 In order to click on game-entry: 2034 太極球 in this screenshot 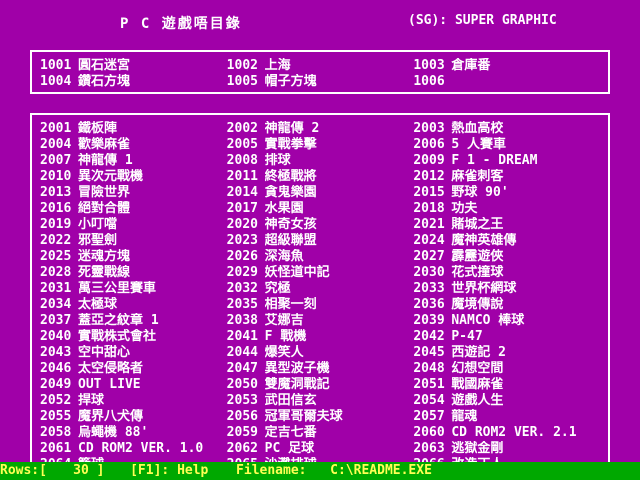, I will do `click(133, 305)`.